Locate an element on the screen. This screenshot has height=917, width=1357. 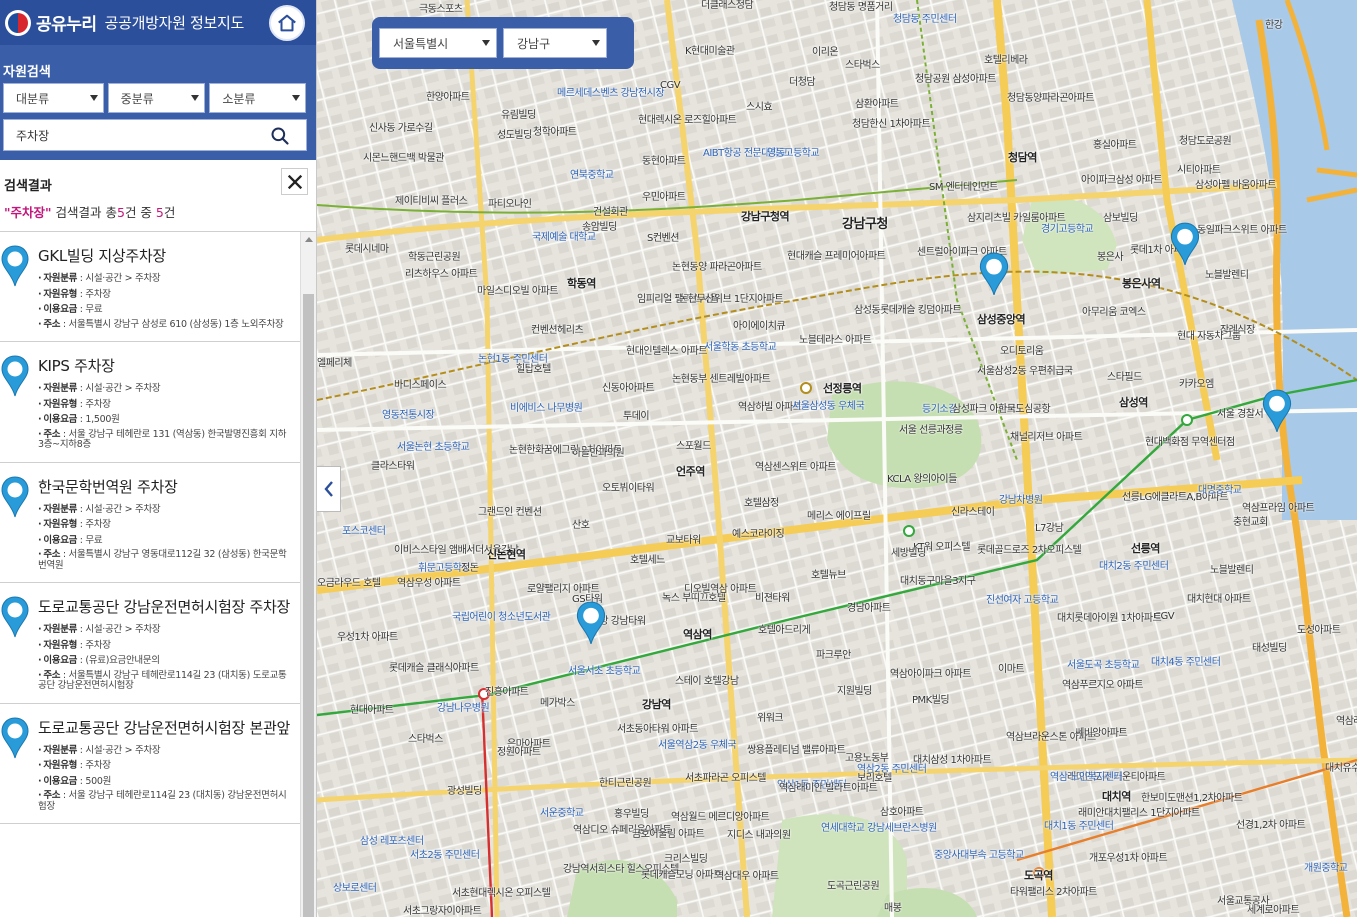
result-item-category: 자원분류 : 시설·공간 > 주차장 is located at coordinates (164, 751).